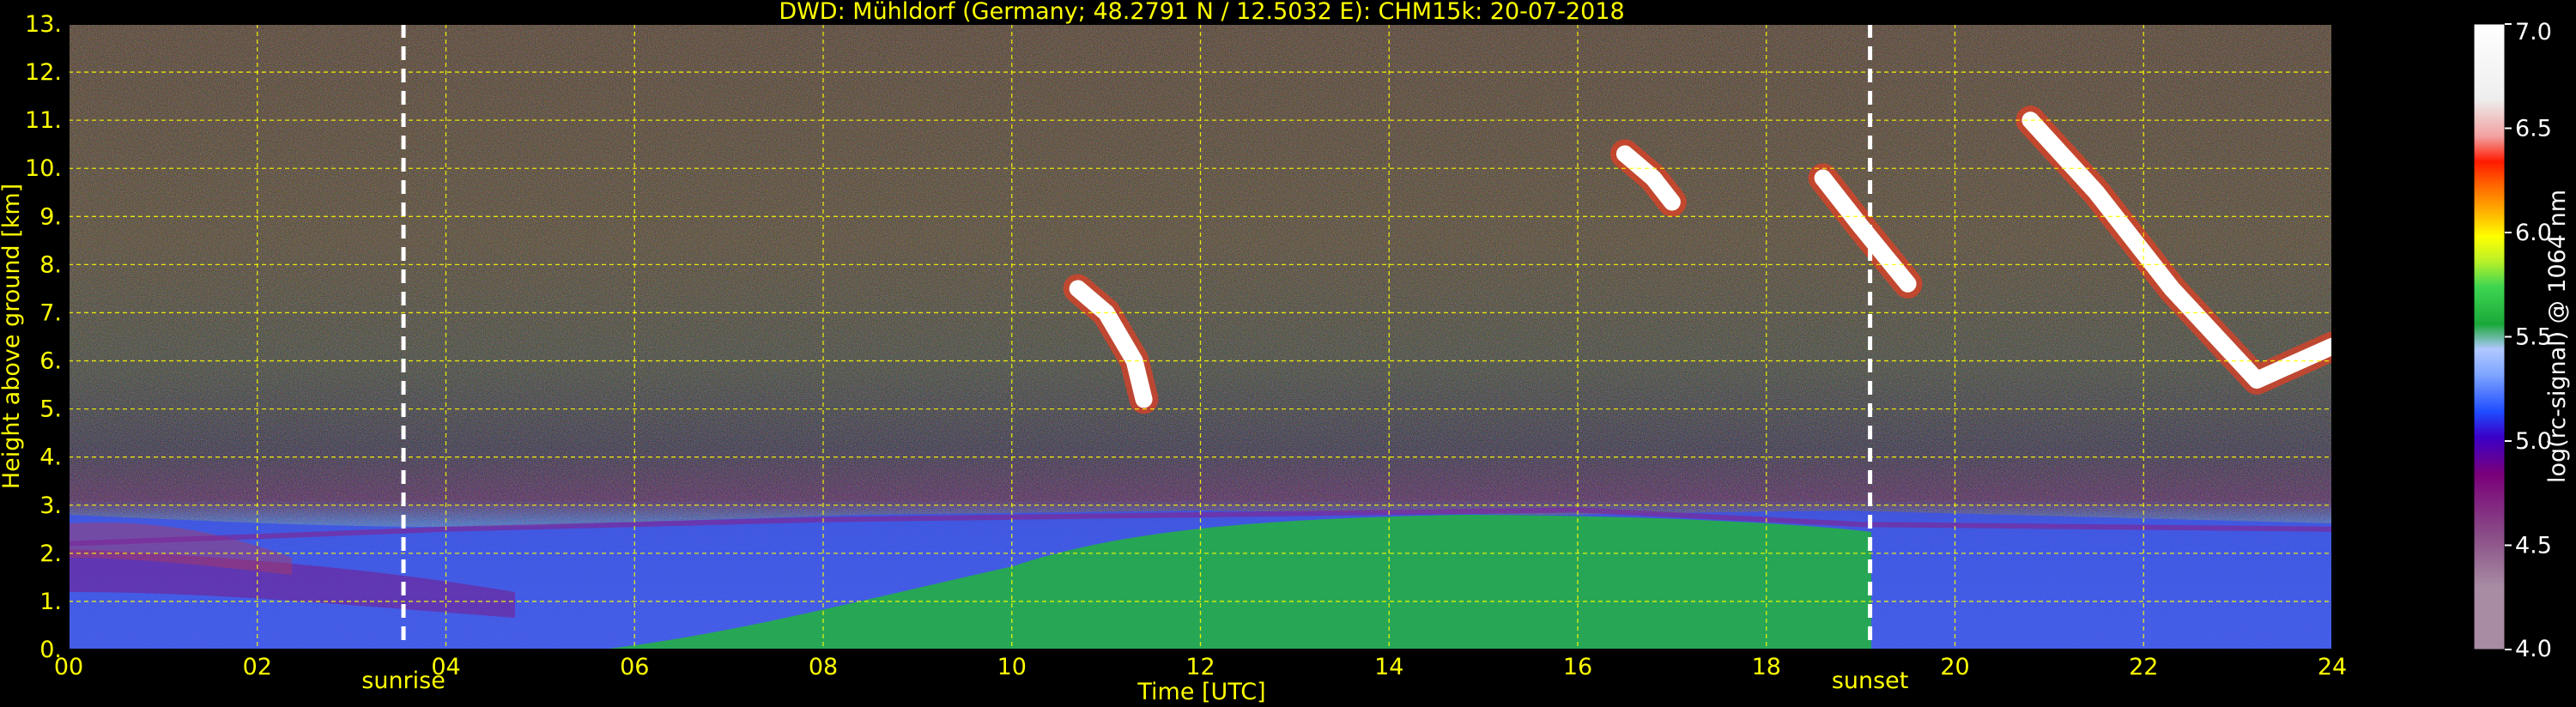  I want to click on colorbar-tick-label: 4.5, so click(2533, 546).